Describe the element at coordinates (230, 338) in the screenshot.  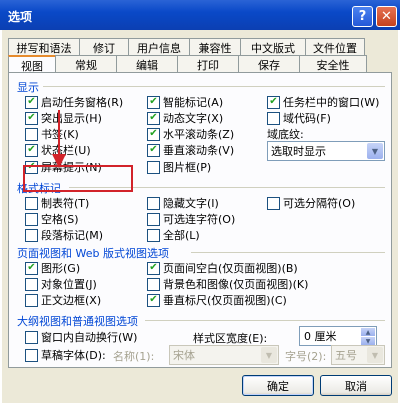
I see `style-width-label: 样式区宽度(E):` at that location.